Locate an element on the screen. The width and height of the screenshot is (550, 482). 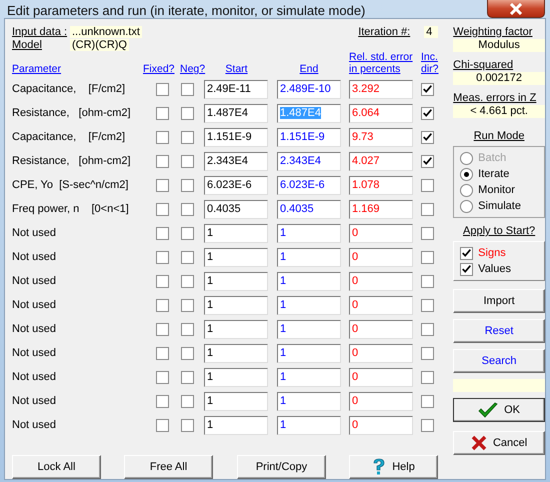
search-button: Search is located at coordinates (499, 361).